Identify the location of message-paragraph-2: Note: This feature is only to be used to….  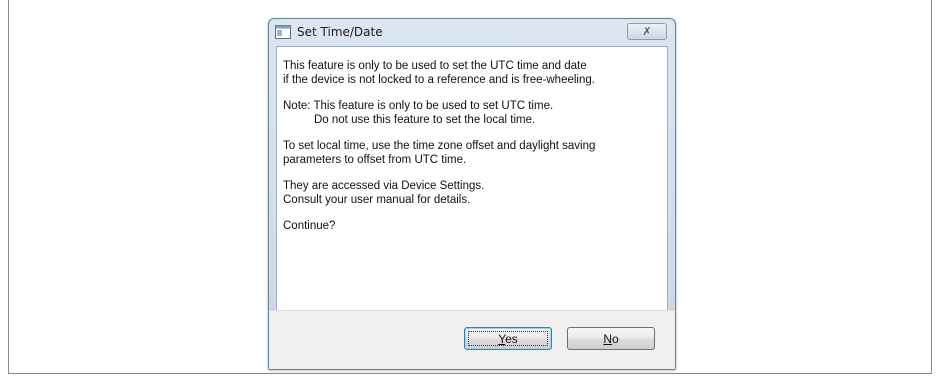
(468, 113).